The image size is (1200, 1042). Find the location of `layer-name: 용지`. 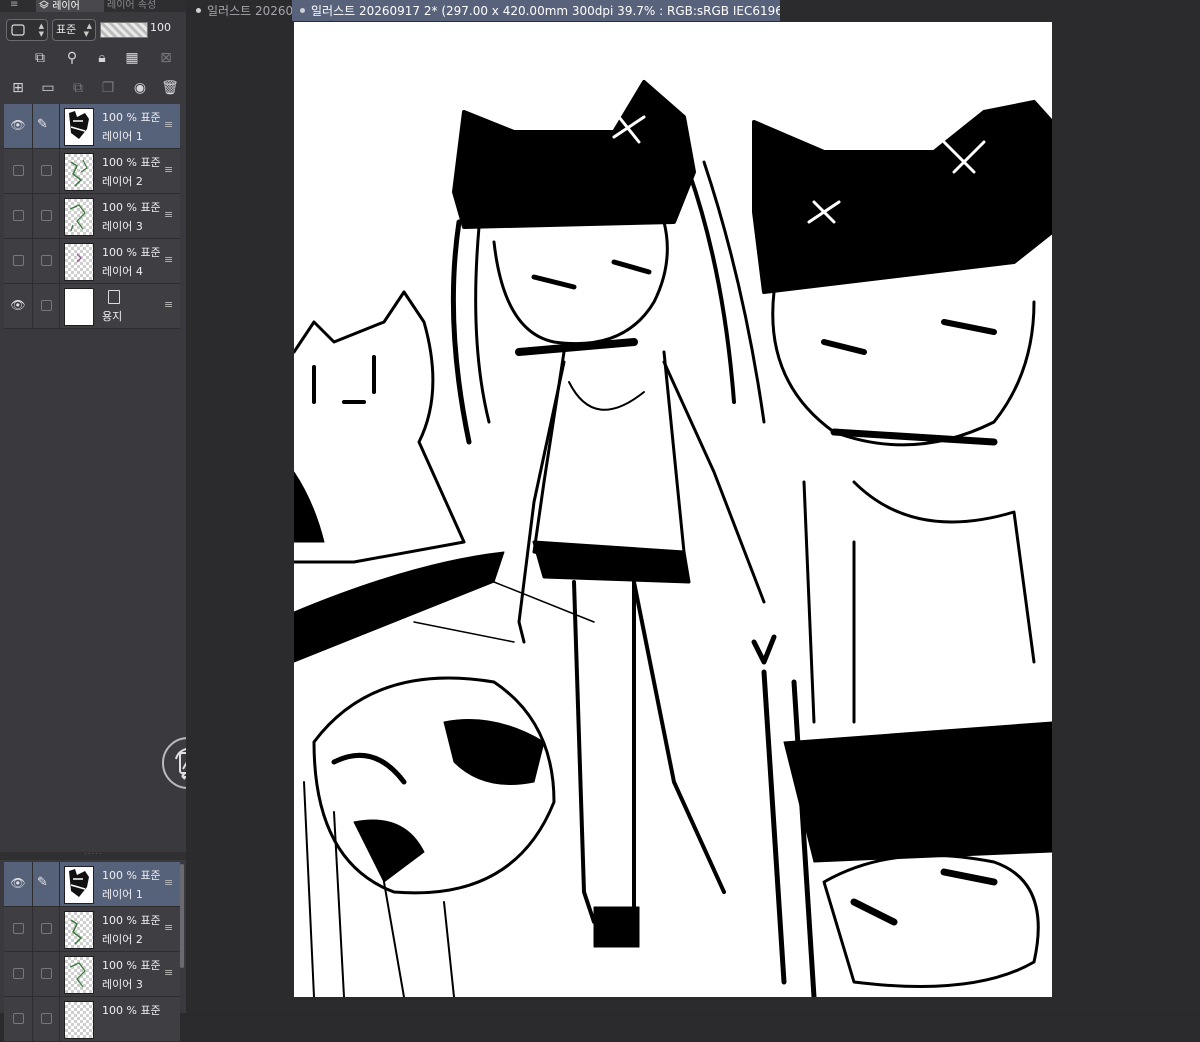

layer-name: 용지 is located at coordinates (112, 316).